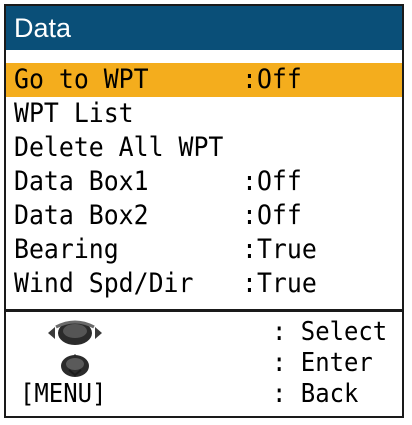 Image resolution: width=412 pixels, height=425 pixels. What do you see at coordinates (81, 181) in the screenshot?
I see `menu-item-label: Data Box1` at bounding box center [81, 181].